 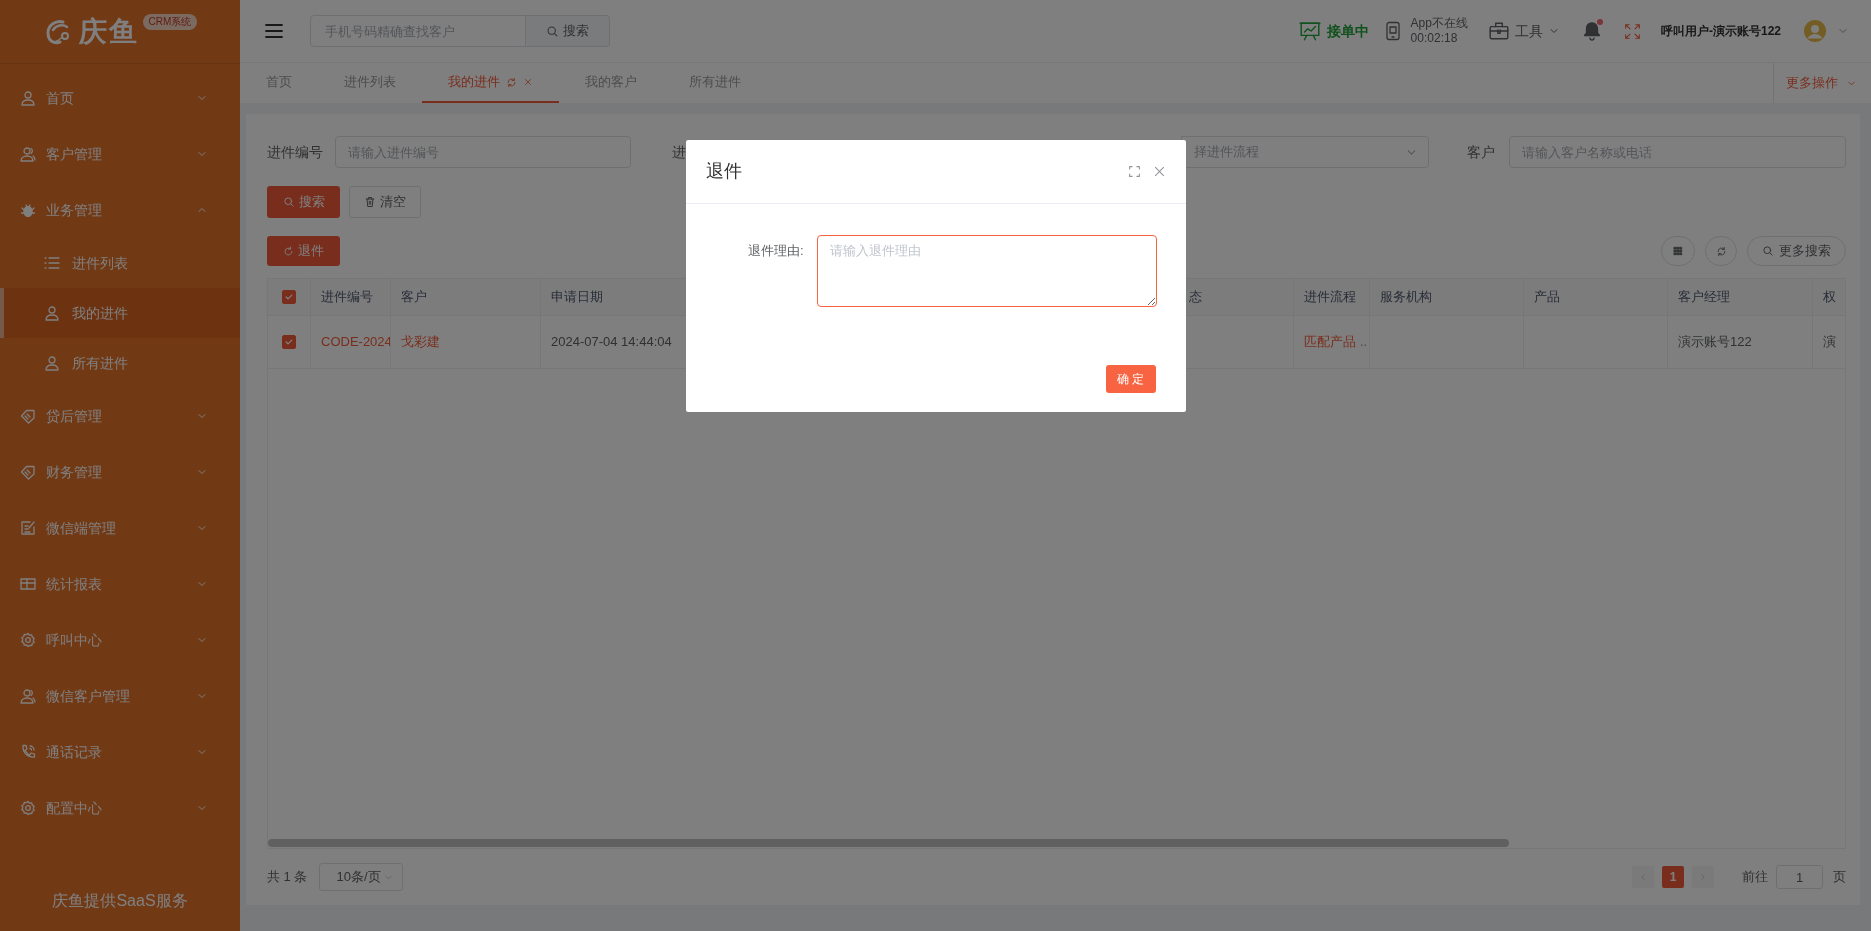 I want to click on column-header: 服务机构, so click(x=1447, y=297).